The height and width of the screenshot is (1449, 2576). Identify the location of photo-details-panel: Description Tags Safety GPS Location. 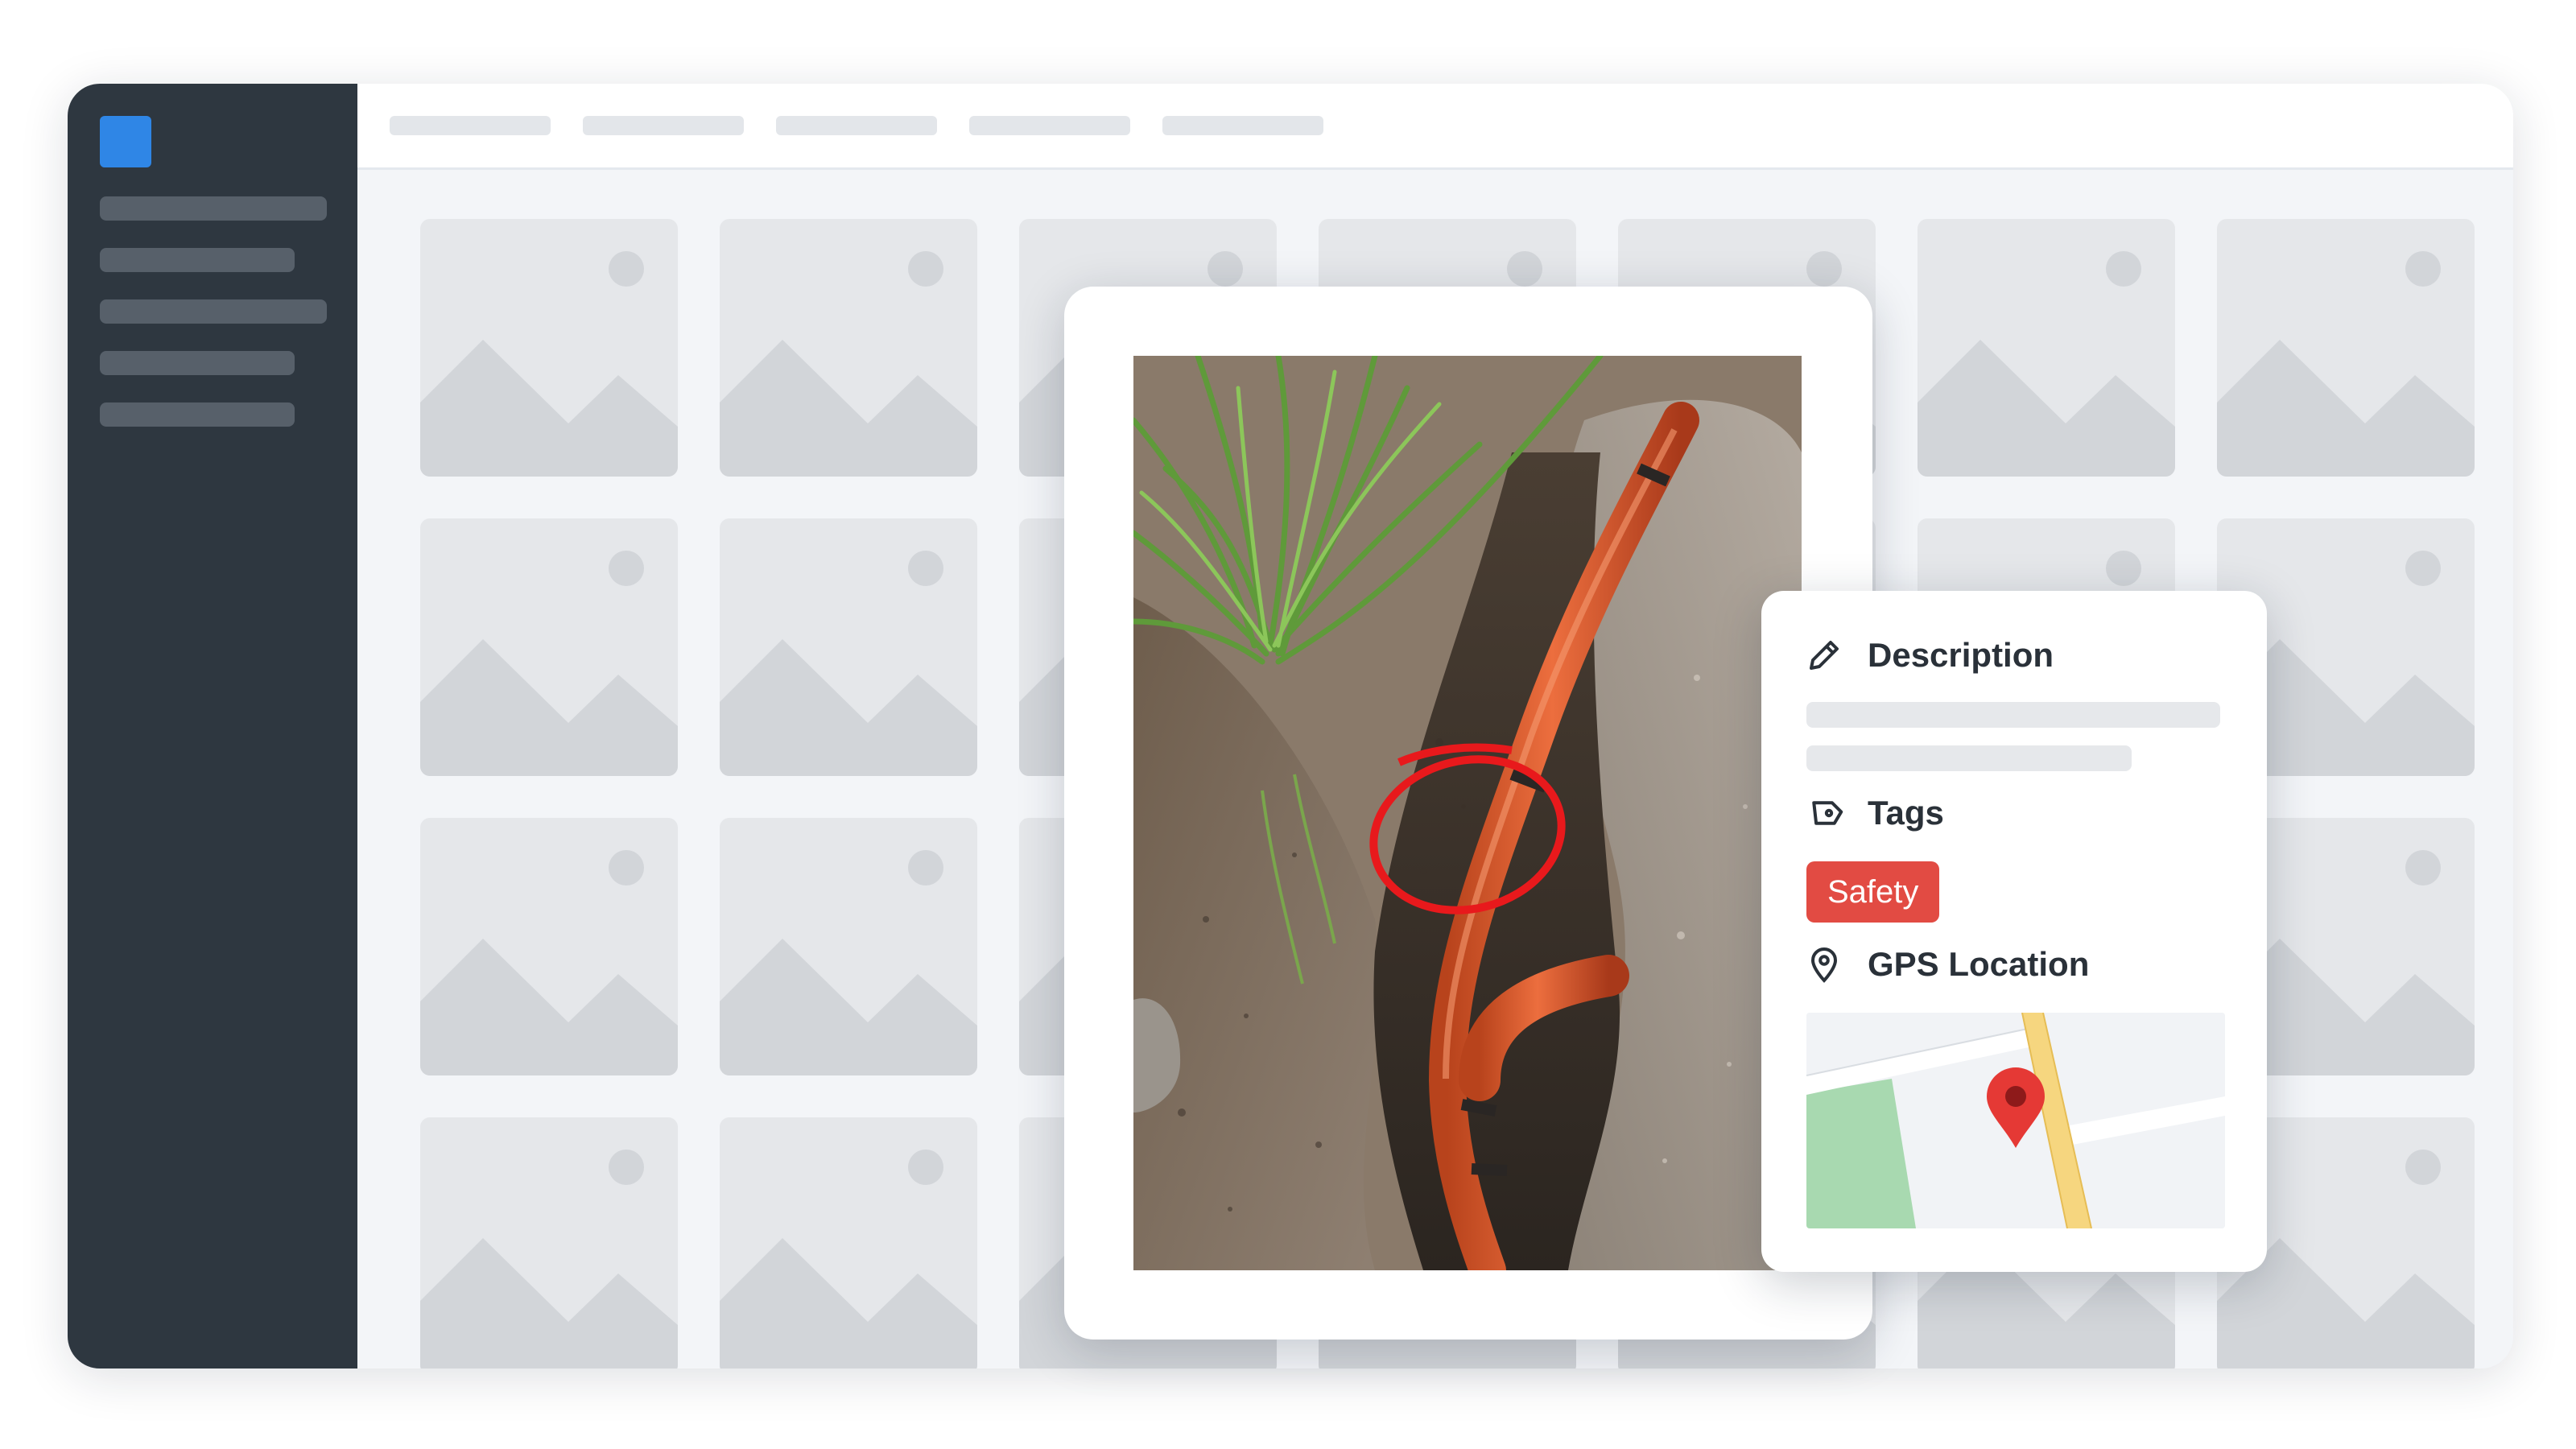
(2014, 931).